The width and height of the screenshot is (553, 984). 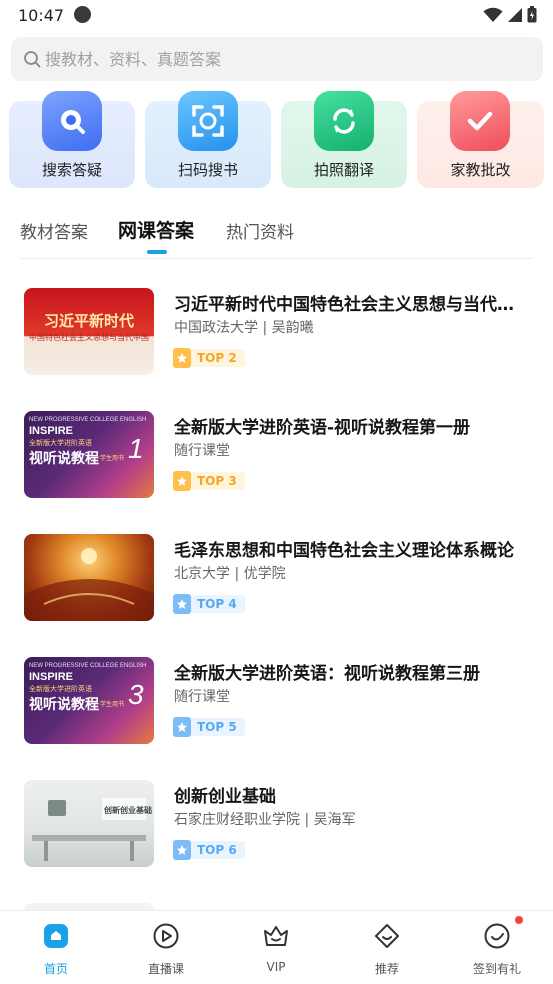 I want to click on auditorium-illustration, so click(x=89, y=584).